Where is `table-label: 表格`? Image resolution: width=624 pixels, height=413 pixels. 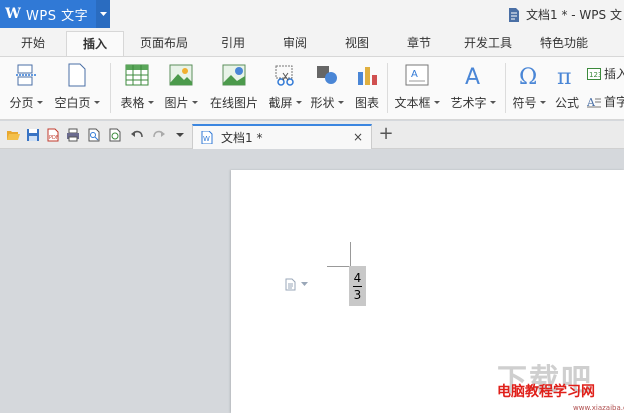 table-label: 表格 is located at coordinates (132, 103).